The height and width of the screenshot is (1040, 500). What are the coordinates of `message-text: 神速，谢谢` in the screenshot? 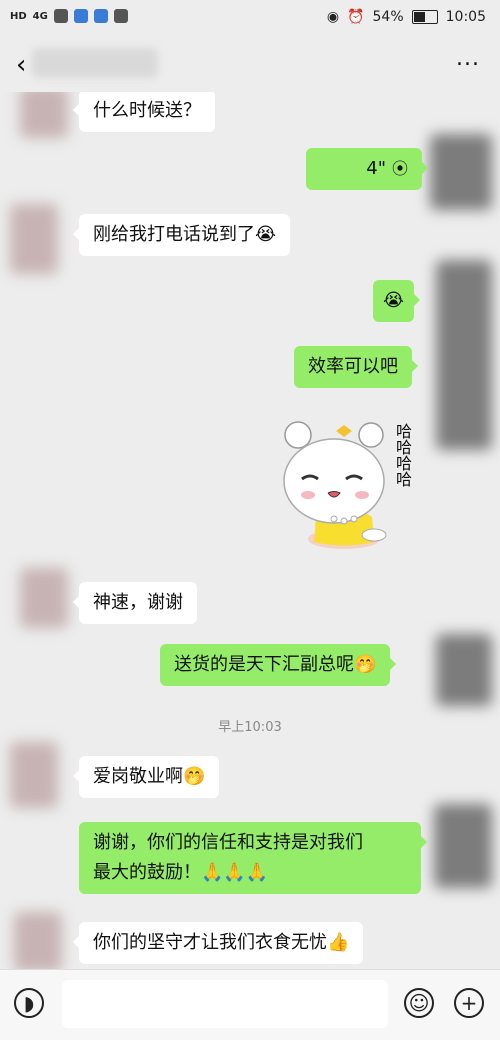 It's located at (138, 602).